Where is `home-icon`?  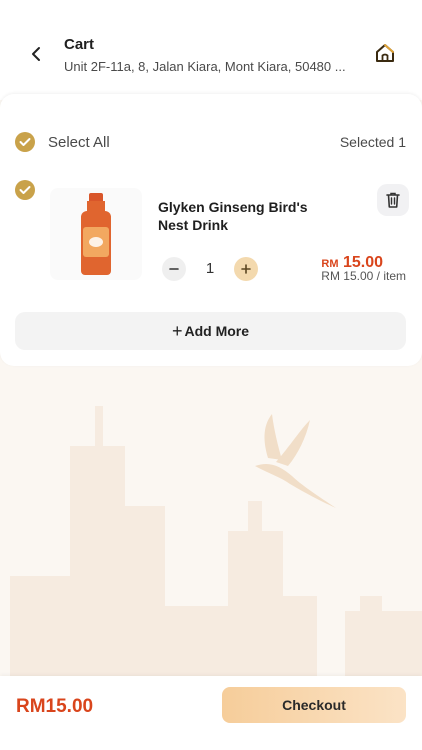
home-icon is located at coordinates (385, 53).